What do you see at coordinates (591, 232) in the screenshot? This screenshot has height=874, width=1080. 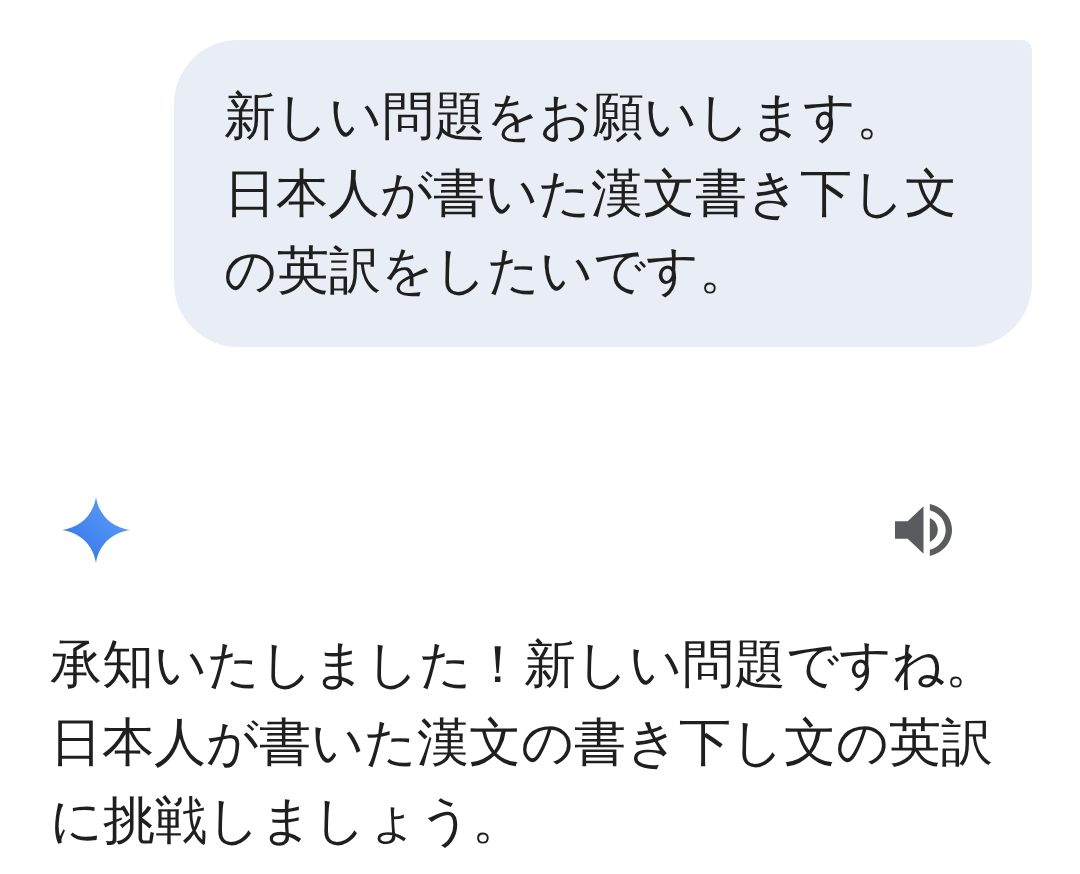 I see `user-message-text: 日本人が書いた漢文書き下し文の英訳をしたいです。` at bounding box center [591, 232].